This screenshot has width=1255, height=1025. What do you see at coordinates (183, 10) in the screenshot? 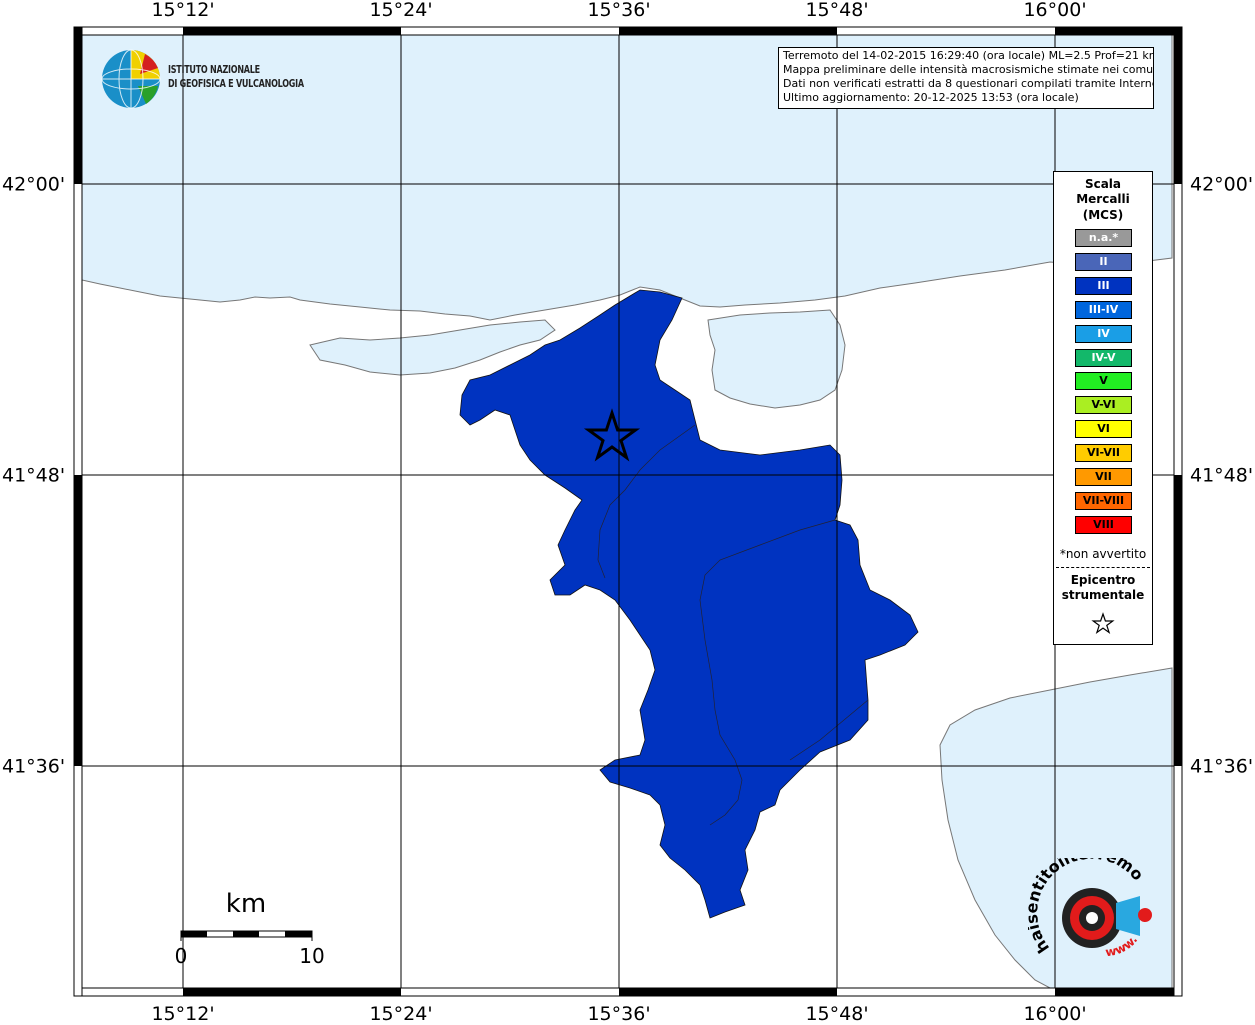
I see `lon-label-top: 15°12'` at bounding box center [183, 10].